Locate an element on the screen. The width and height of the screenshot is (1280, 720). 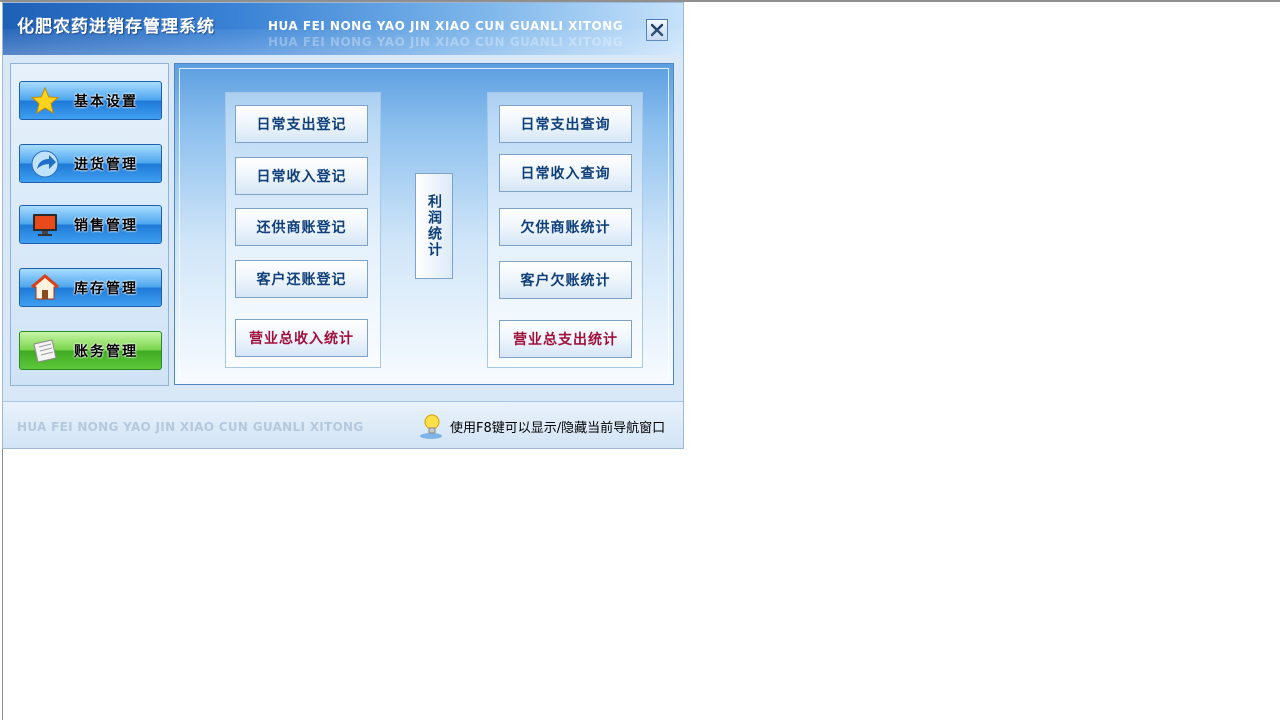
total-income-stats-button: 营业总收入统计 is located at coordinates (301, 338).